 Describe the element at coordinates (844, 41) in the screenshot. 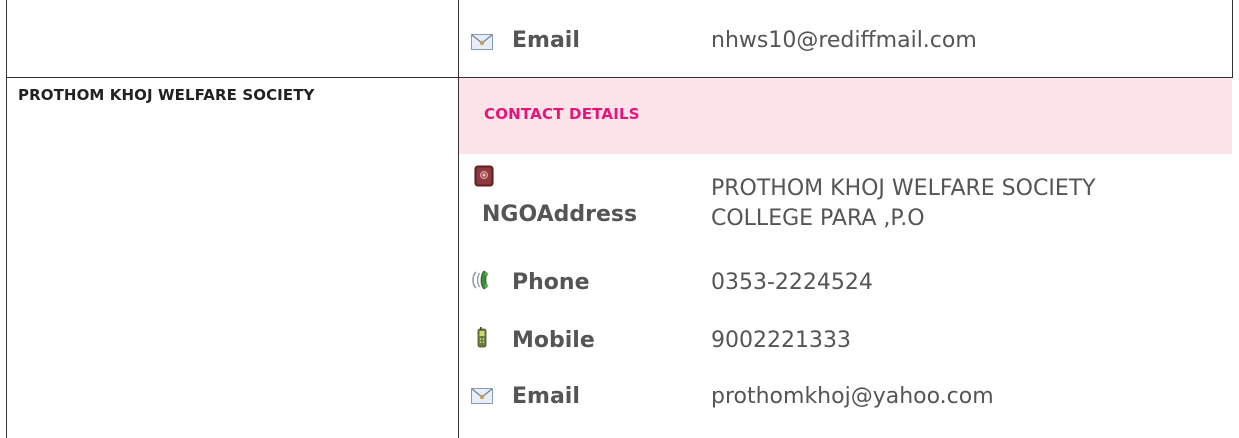

I see `email-link: nhws10@rediffmail.com` at that location.